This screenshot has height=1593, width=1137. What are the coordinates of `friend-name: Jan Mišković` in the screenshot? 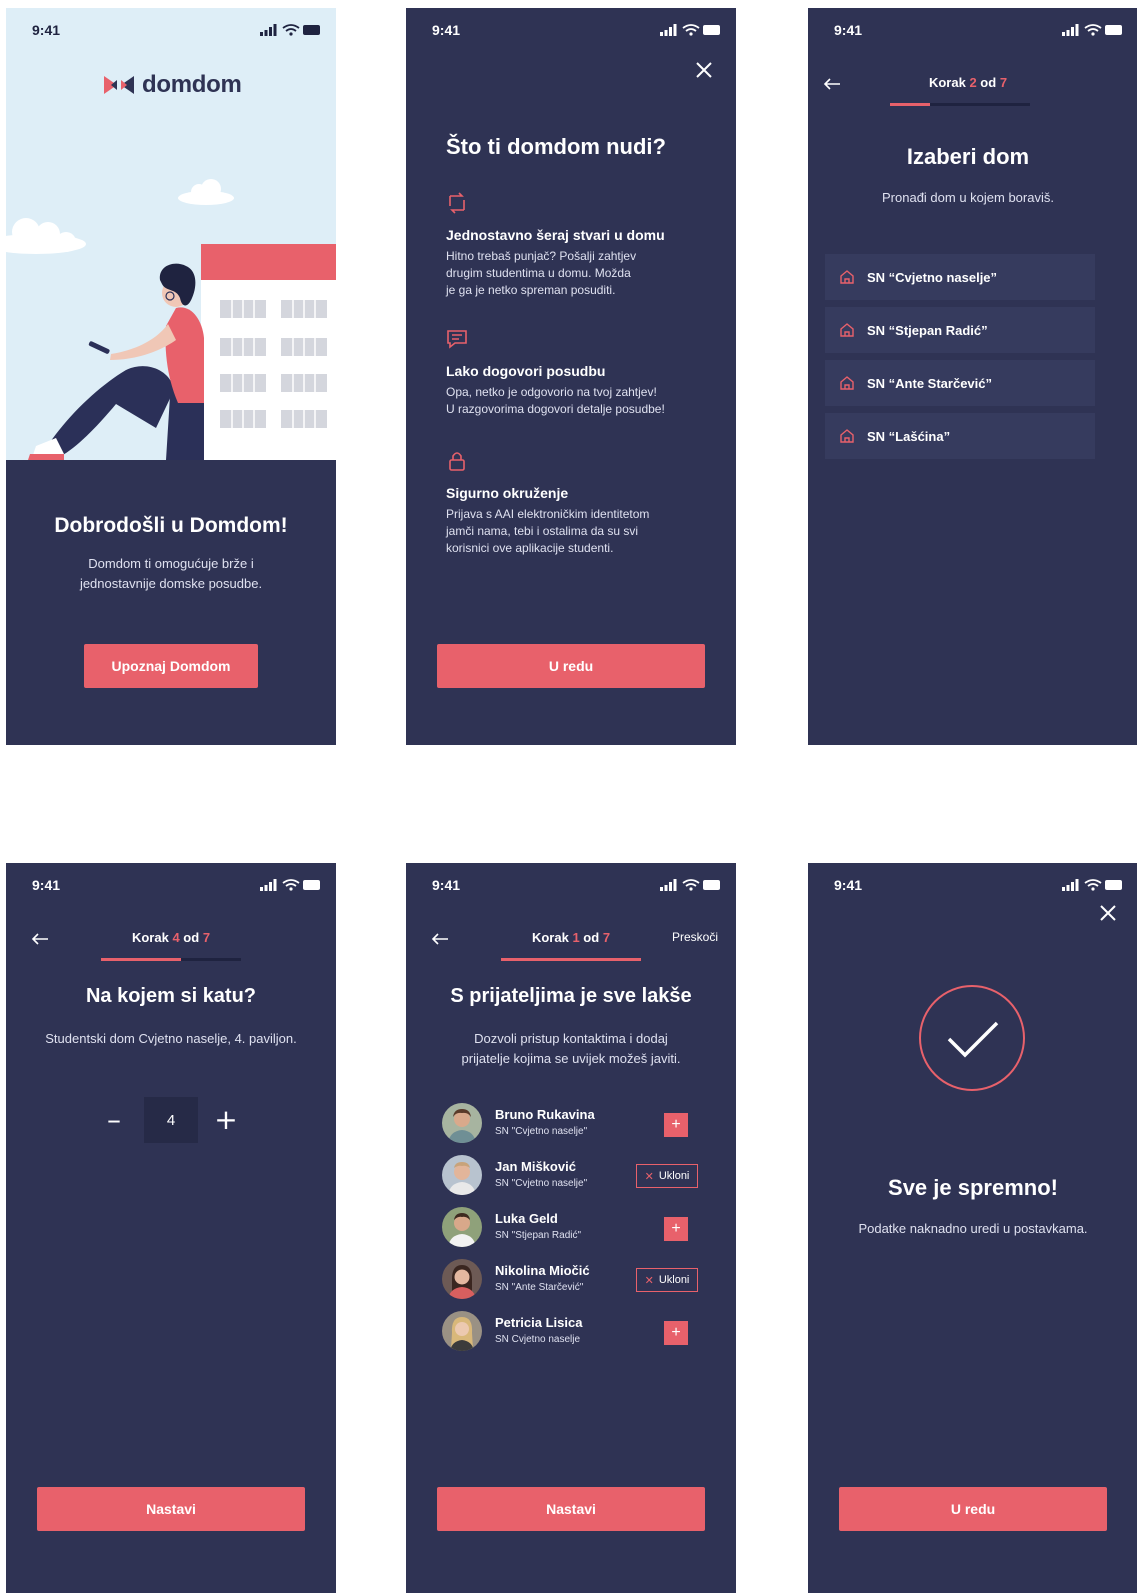 It's located at (535, 1166).